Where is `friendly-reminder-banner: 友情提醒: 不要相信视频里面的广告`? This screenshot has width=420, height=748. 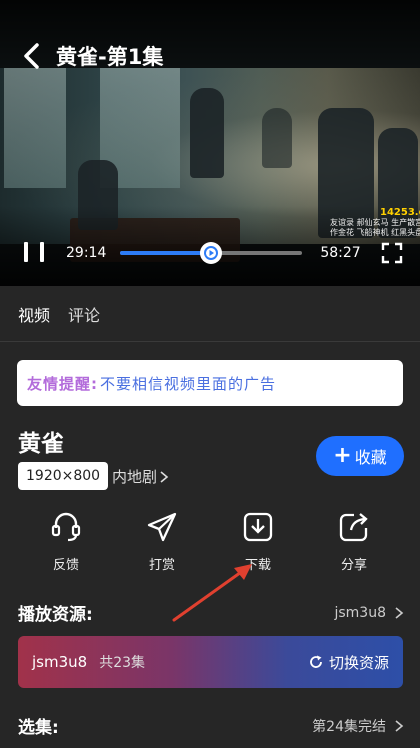 friendly-reminder-banner: 友情提醒: 不要相信视频里面的广告 is located at coordinates (210, 383).